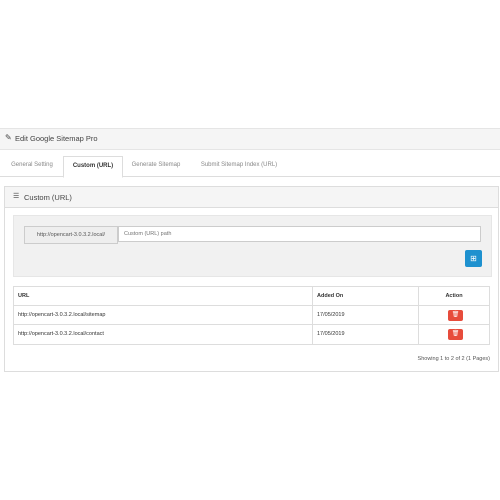  I want to click on plus-icon: ⊞, so click(473, 258).